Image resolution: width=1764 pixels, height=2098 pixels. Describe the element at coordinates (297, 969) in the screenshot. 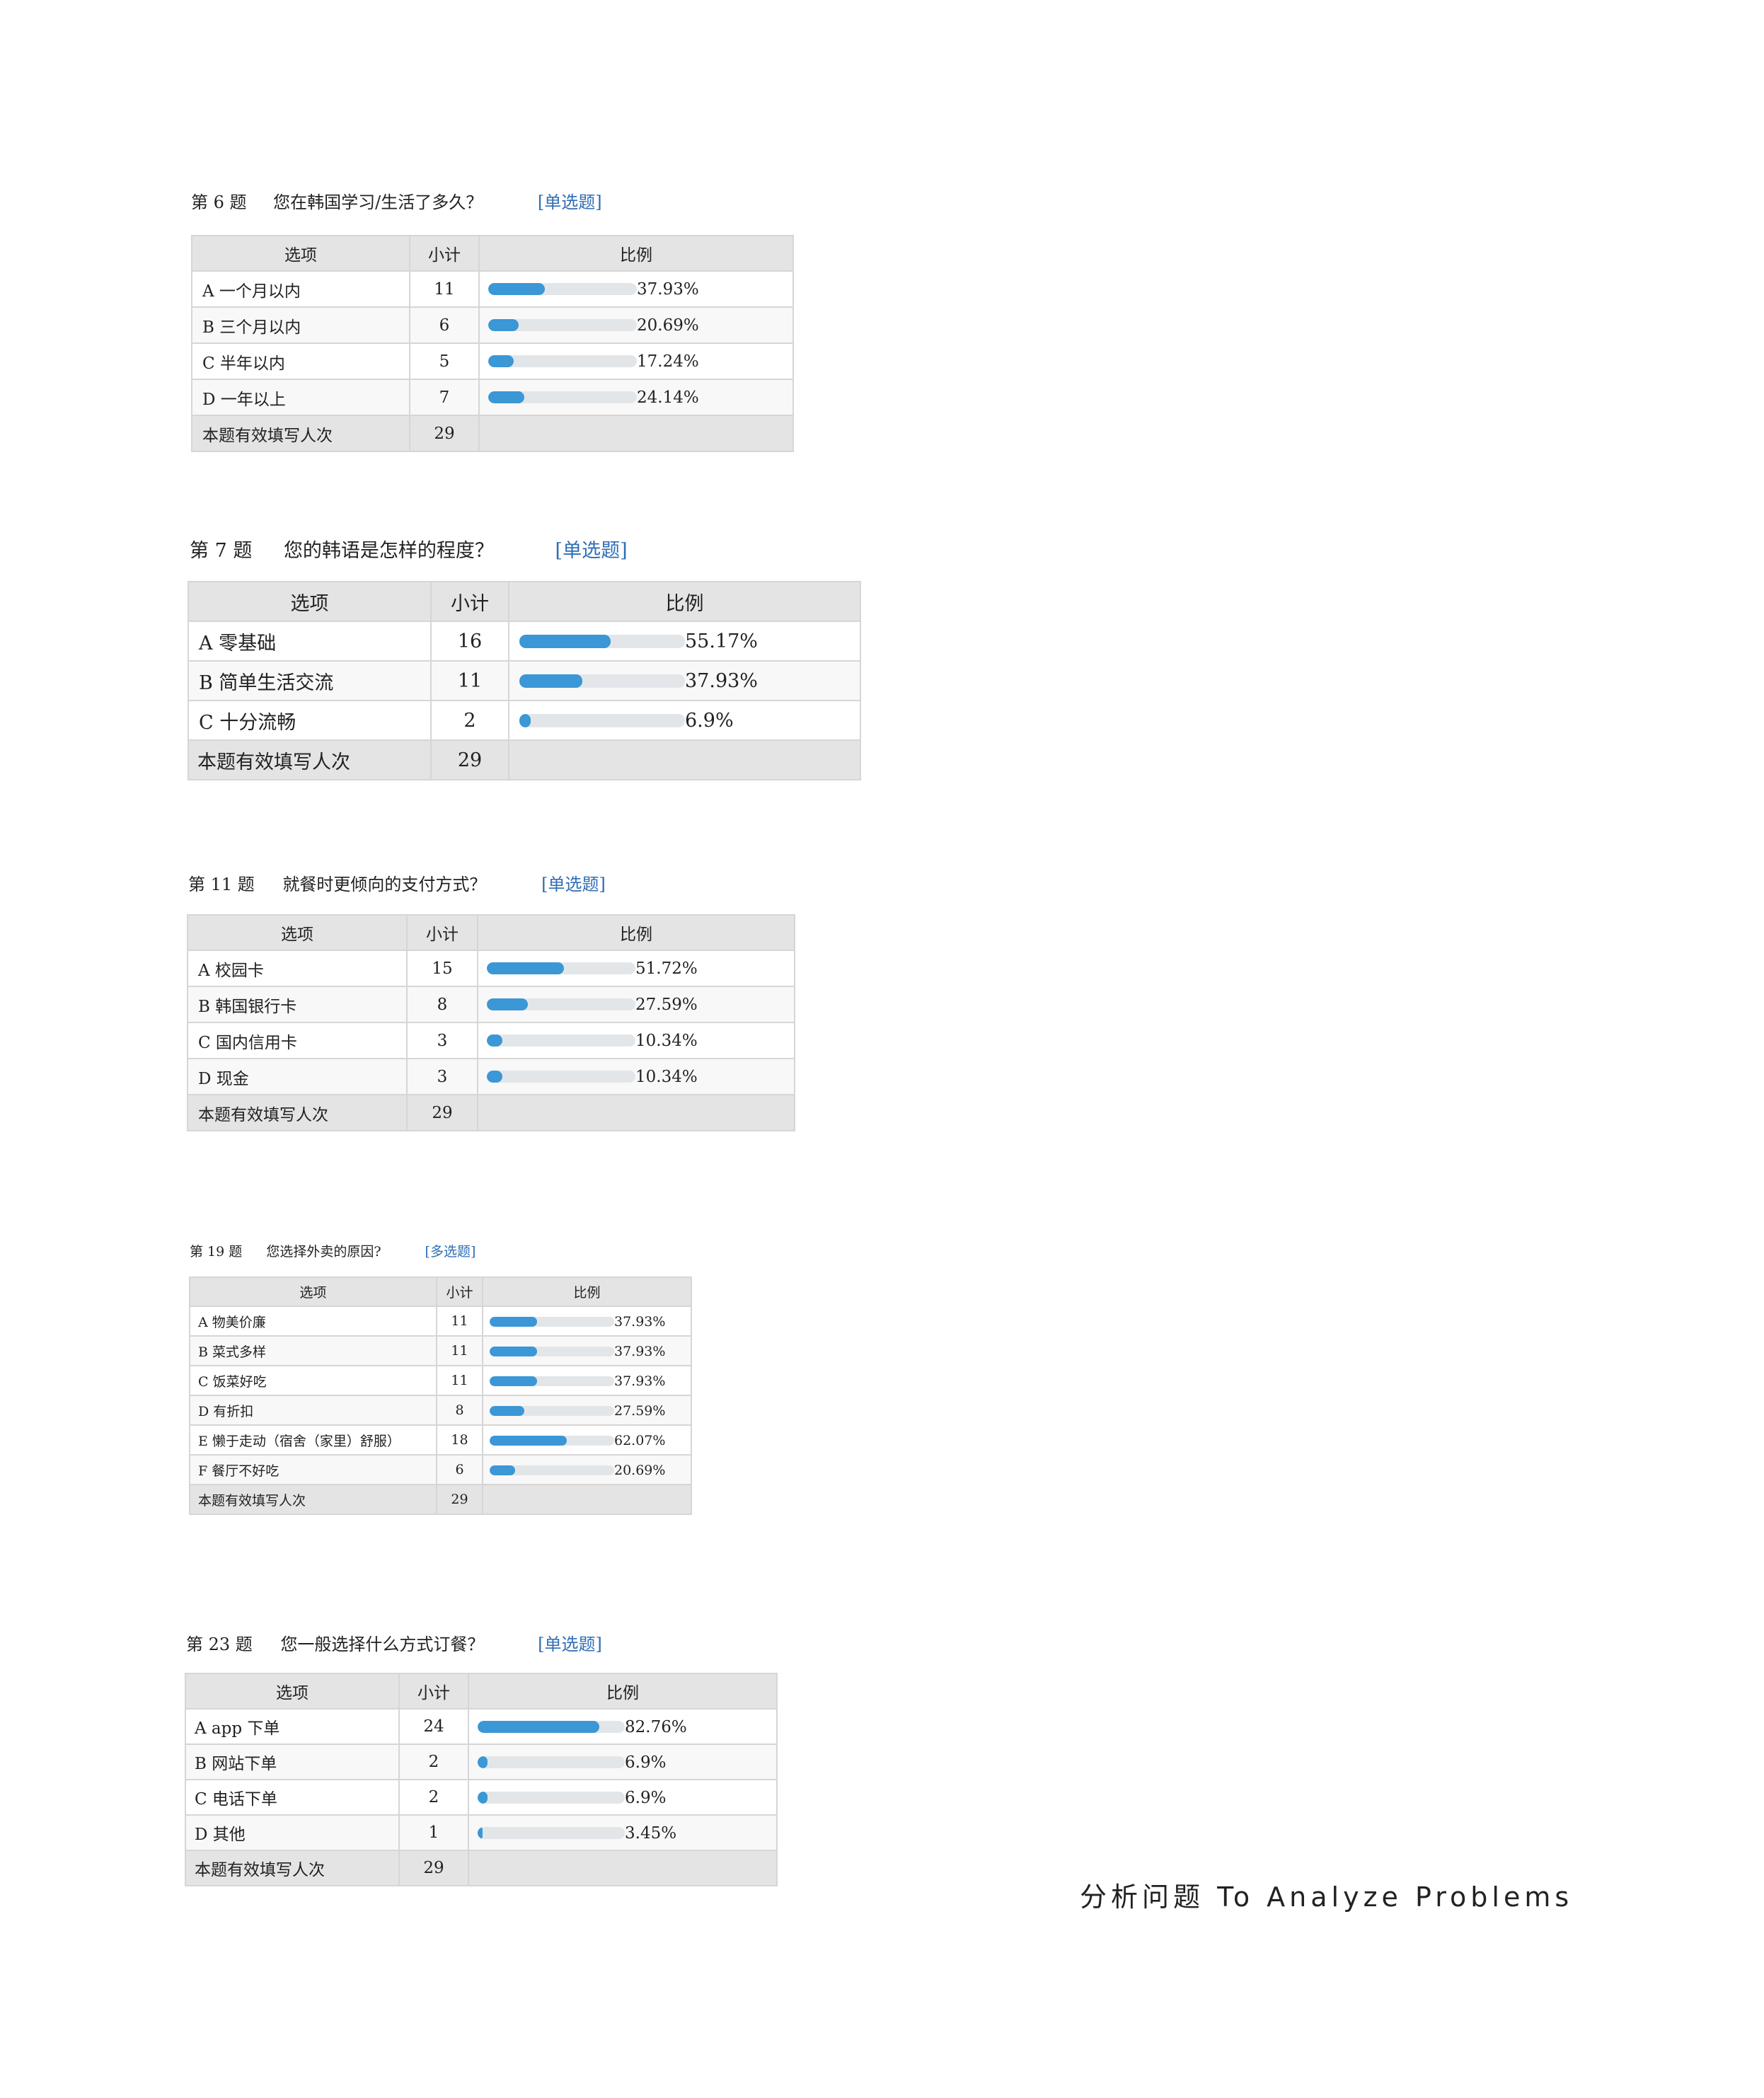

I see `option-label: A 校园卡` at that location.